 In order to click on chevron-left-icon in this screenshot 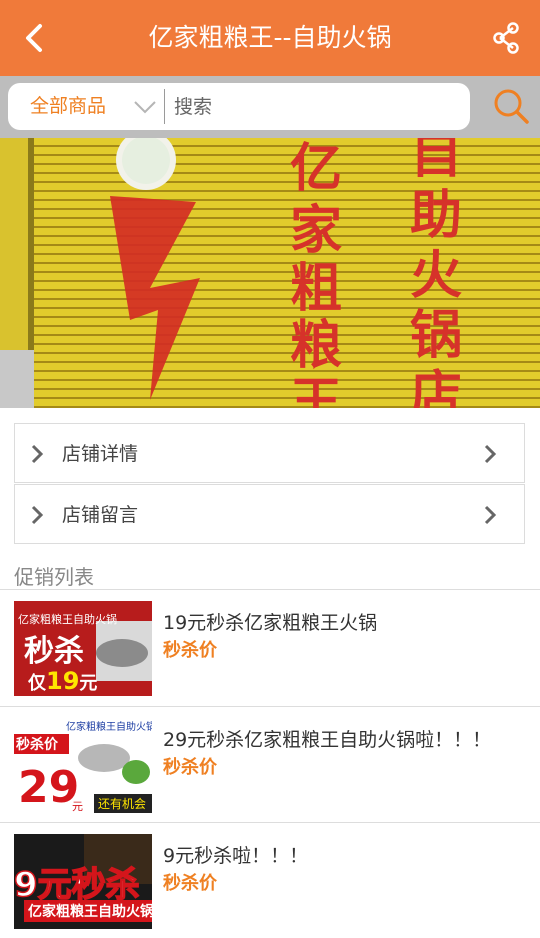, I will do `click(34, 38)`.